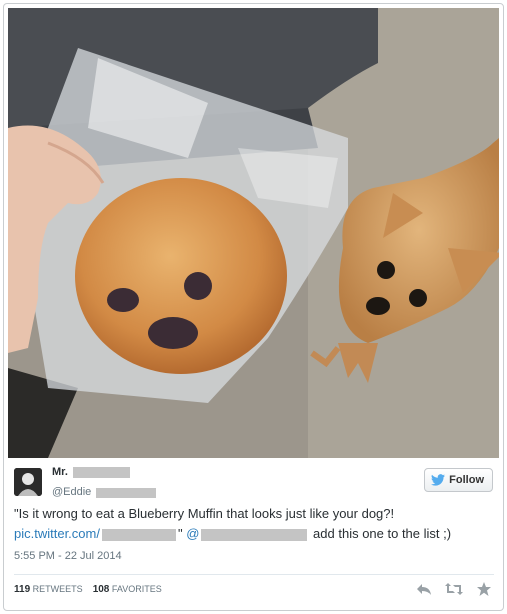 This screenshot has height=614, width=507. I want to click on avatar-image, so click(28, 482).